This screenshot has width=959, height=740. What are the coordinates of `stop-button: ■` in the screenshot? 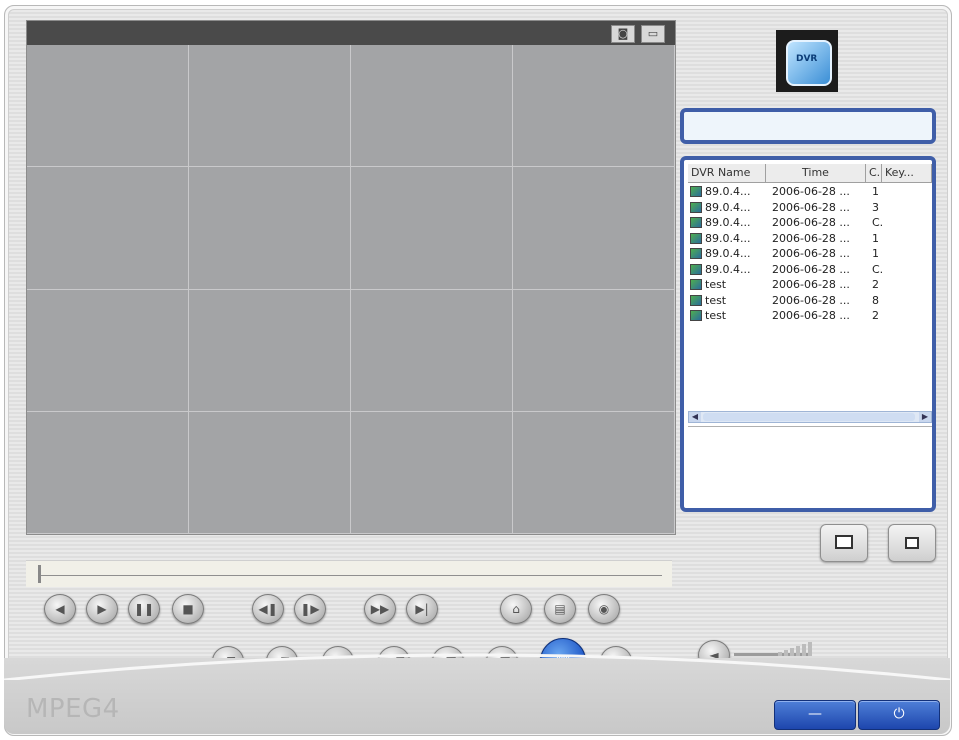 It's located at (188, 609).